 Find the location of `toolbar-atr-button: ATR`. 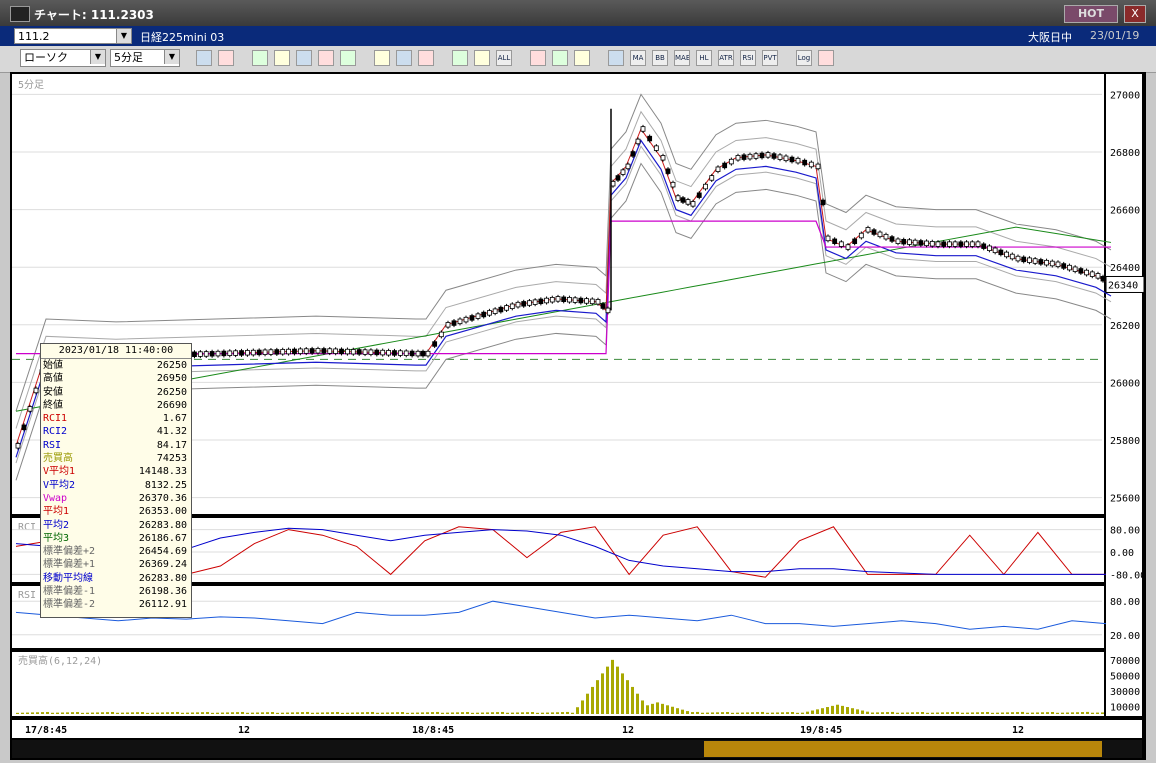

toolbar-atr-button: ATR is located at coordinates (726, 58).